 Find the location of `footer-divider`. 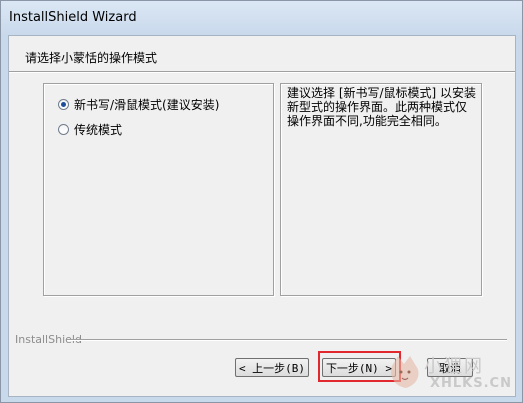

footer-divider is located at coordinates (287, 340).